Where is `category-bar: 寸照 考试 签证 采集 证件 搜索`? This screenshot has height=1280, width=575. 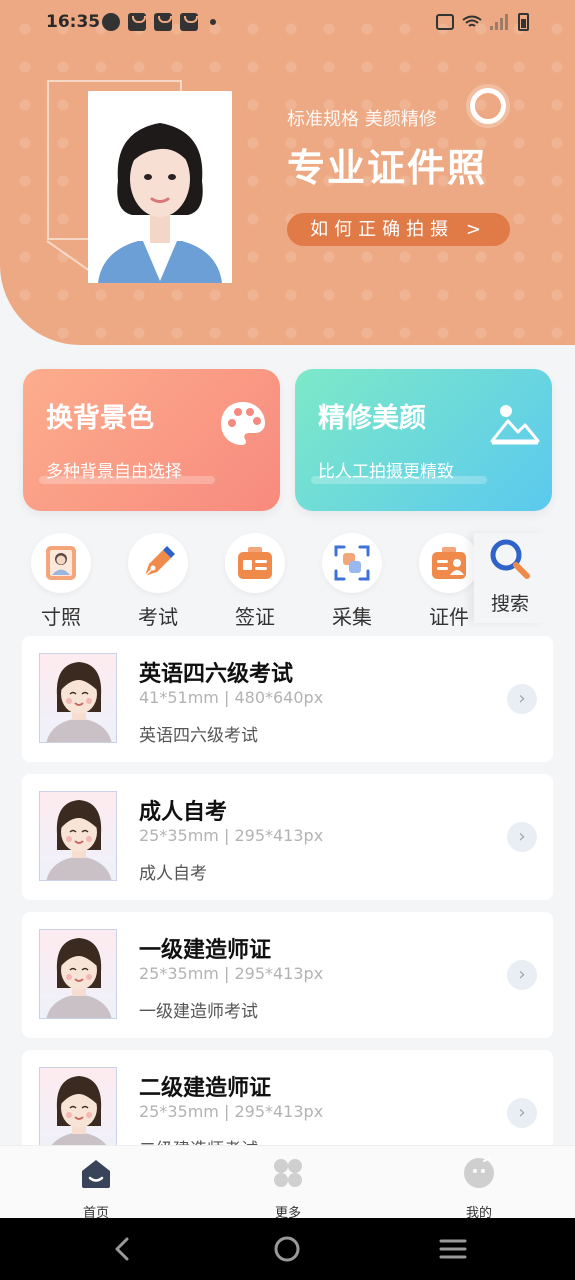 category-bar: 寸照 考试 签证 采集 证件 搜索 is located at coordinates (287, 581).